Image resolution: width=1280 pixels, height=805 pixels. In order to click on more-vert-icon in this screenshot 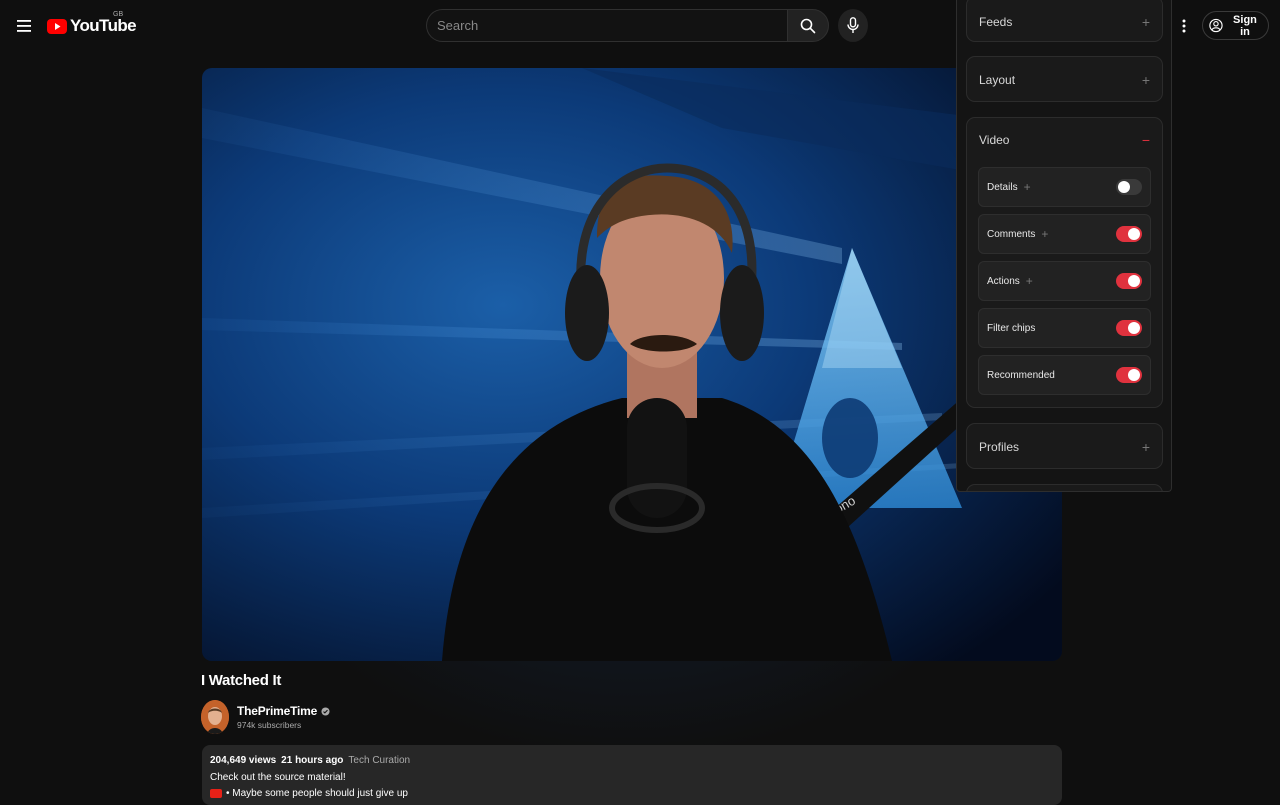, I will do `click(1184, 26)`.